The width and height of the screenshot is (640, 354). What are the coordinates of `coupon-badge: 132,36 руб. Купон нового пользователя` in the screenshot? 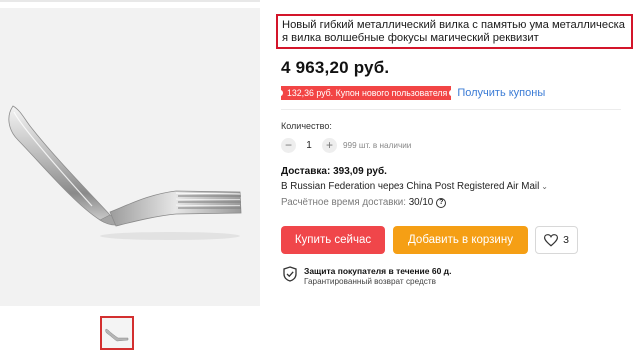 It's located at (366, 93).